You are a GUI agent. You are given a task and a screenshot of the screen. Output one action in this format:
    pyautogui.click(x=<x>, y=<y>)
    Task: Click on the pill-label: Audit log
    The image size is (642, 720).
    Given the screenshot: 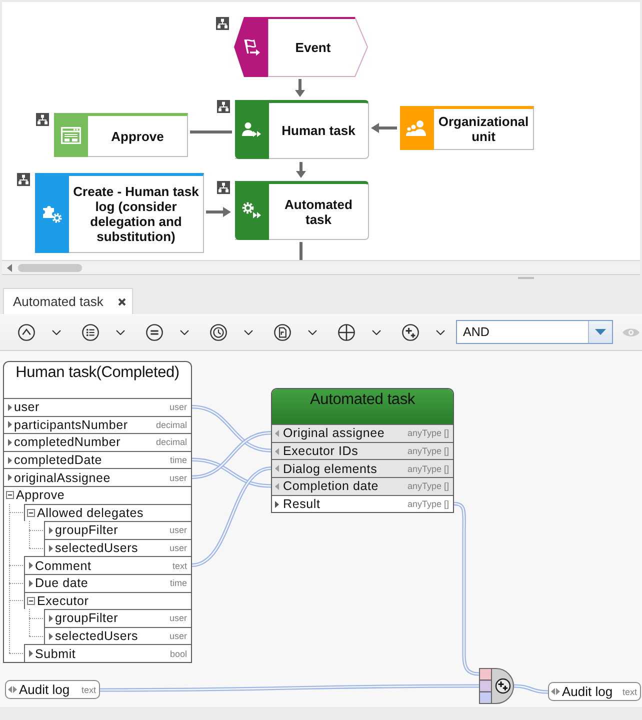 What is the action you would take?
    pyautogui.click(x=587, y=691)
    